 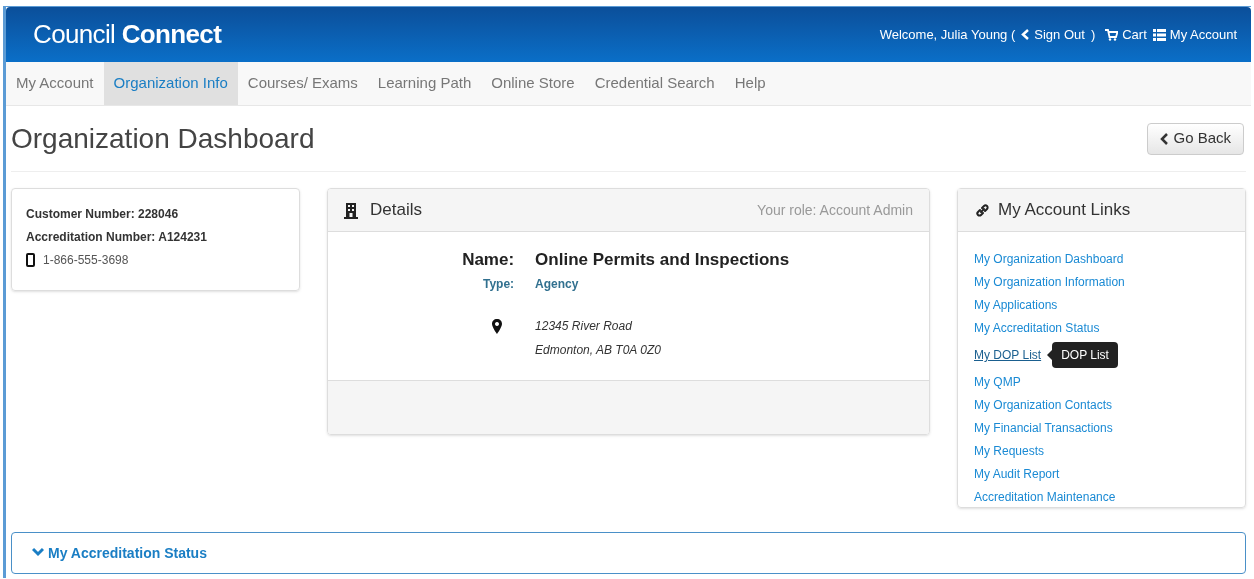 I want to click on phone-number: 1-866-555-3698, so click(x=86, y=260).